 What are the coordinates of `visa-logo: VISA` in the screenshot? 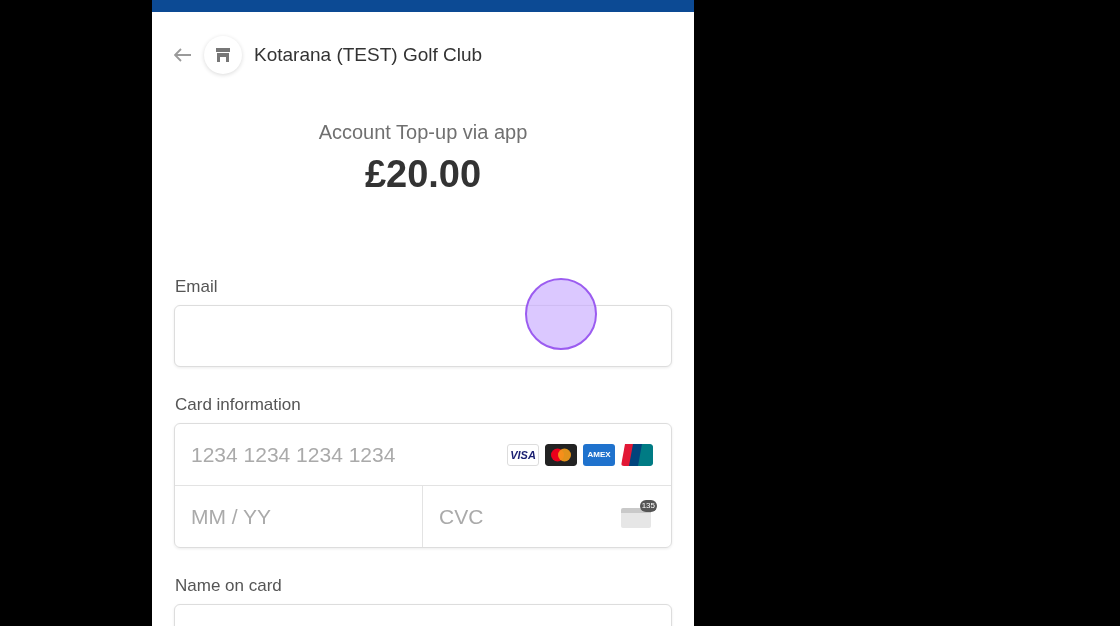 It's located at (523, 454).